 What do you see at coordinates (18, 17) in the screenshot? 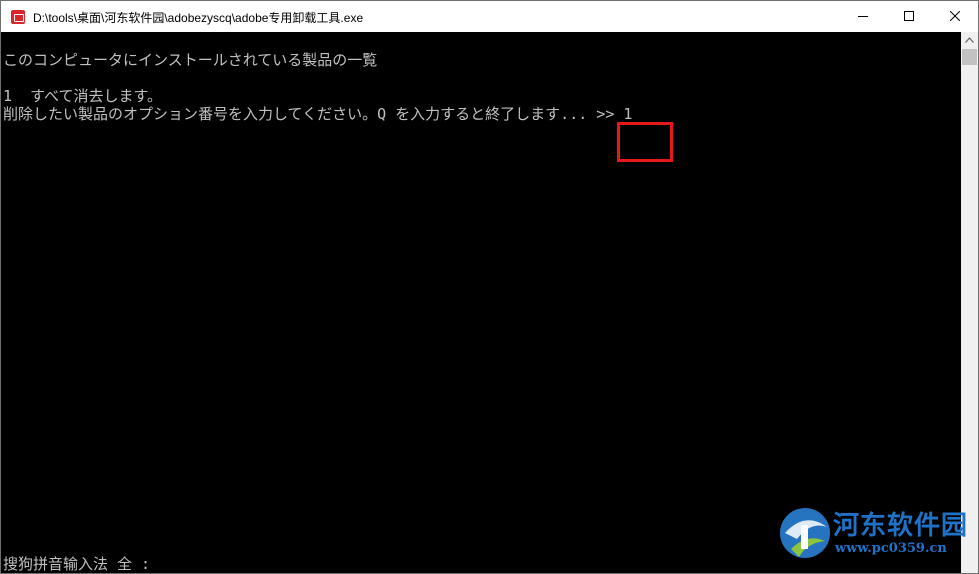
I see `adobe-uninstaller-icon` at bounding box center [18, 17].